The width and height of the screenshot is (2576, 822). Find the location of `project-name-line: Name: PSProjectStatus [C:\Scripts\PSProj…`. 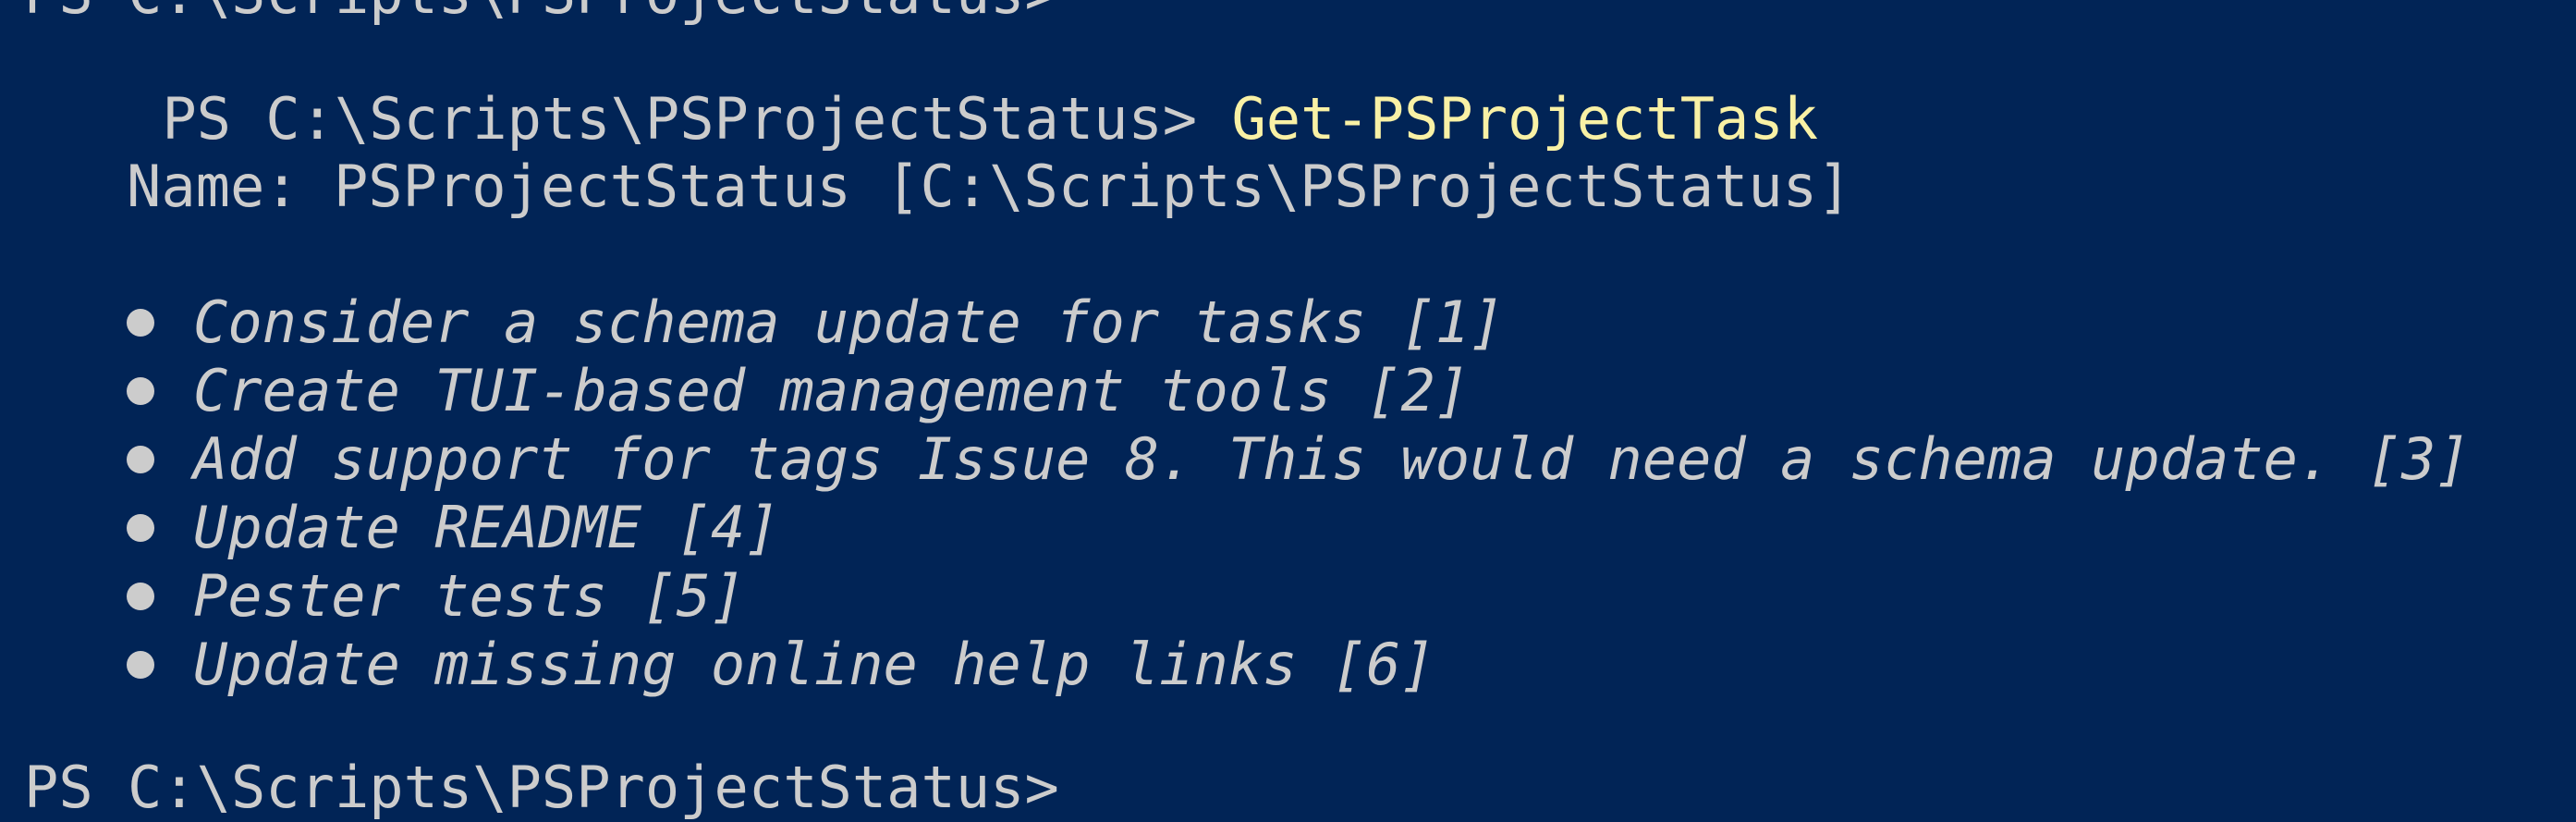

project-name-line: Name: PSProjectStatus [C:\Scripts\PSProj… is located at coordinates (989, 187).